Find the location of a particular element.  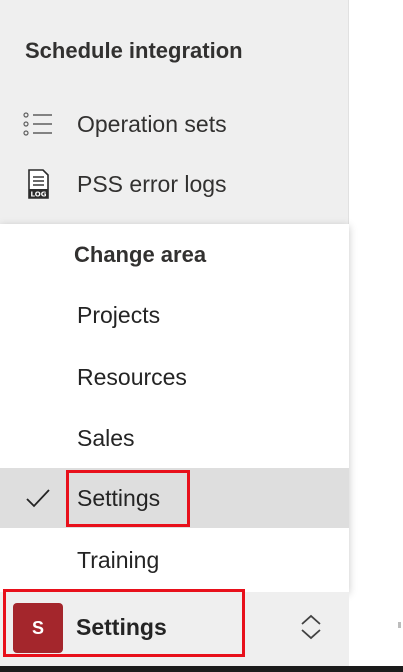

bottom-bar is located at coordinates (201, 669).